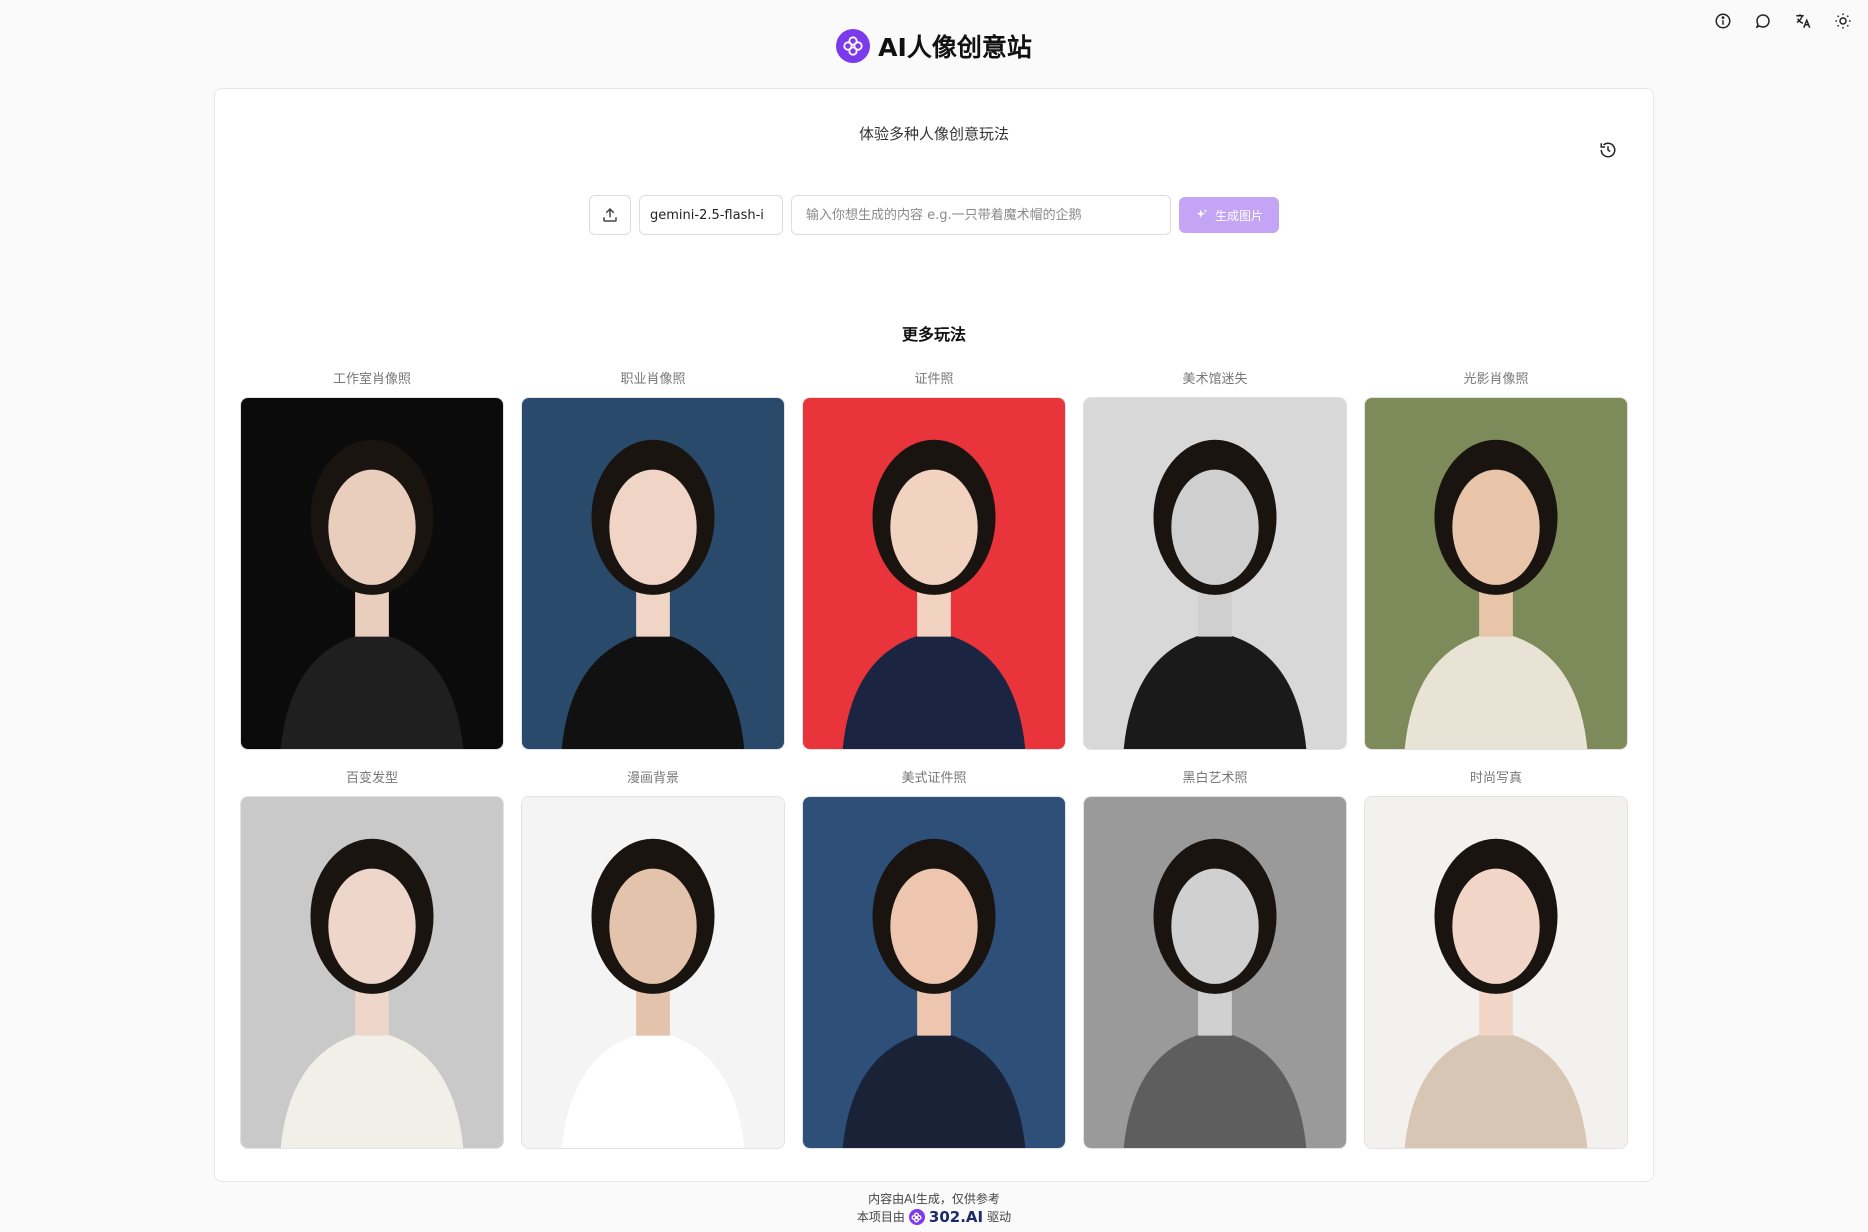  Describe the element at coordinates (999, 1217) in the screenshot. I see `powered-suffix: 驱动` at that location.